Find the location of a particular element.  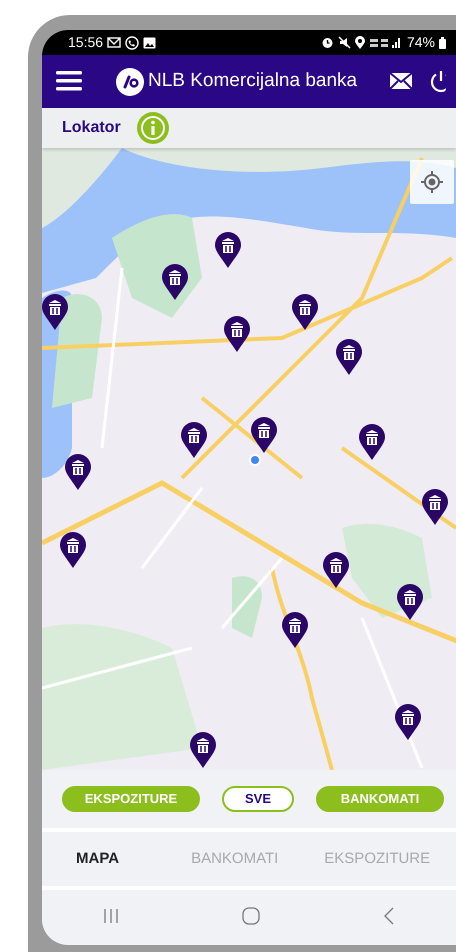

power-button is located at coordinates (437, 81).